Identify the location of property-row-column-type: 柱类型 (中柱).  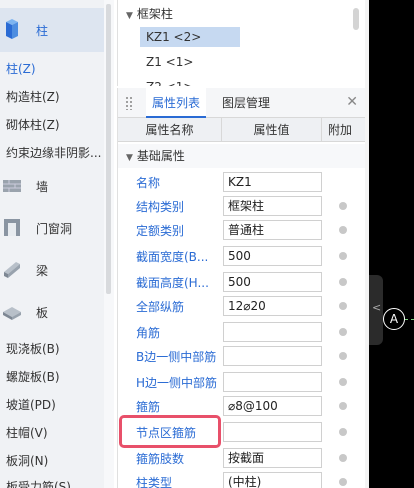
(241, 479).